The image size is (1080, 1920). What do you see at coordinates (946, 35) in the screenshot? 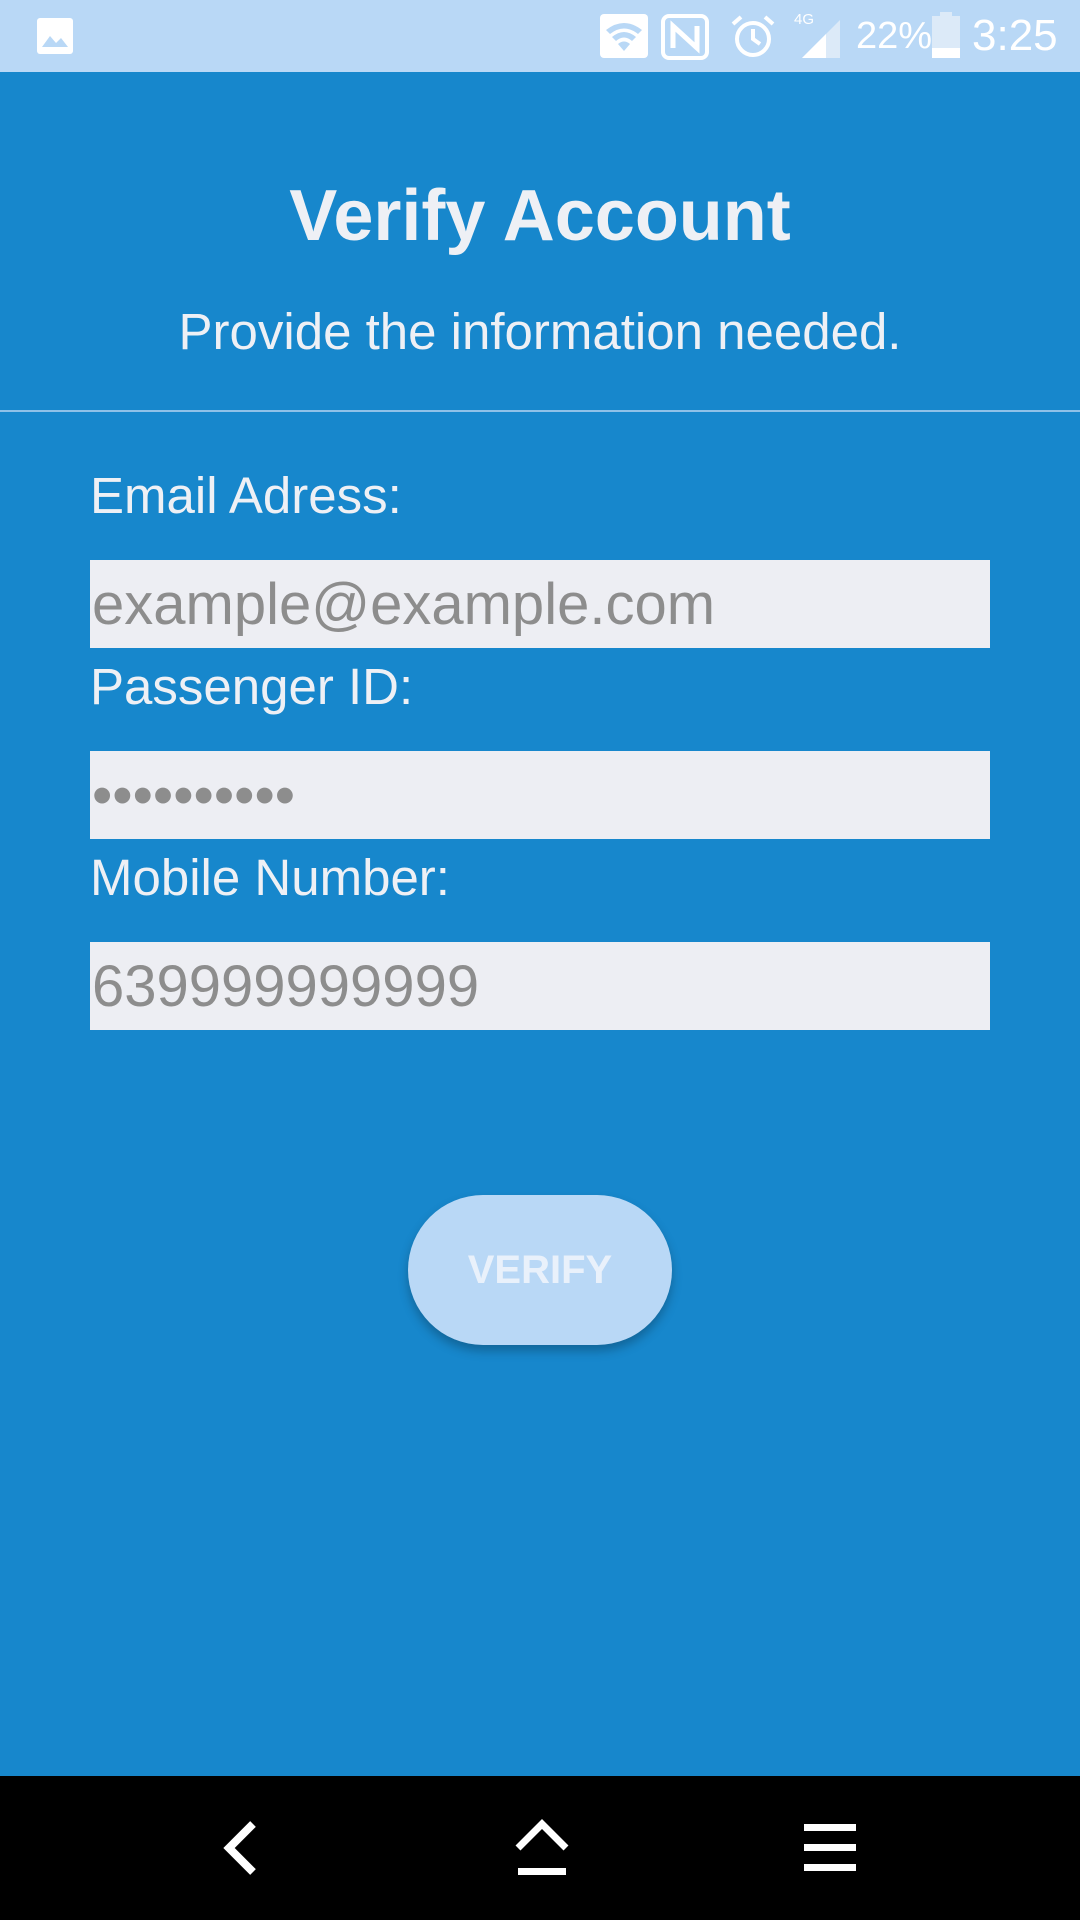
I see `battery-icon` at bounding box center [946, 35].